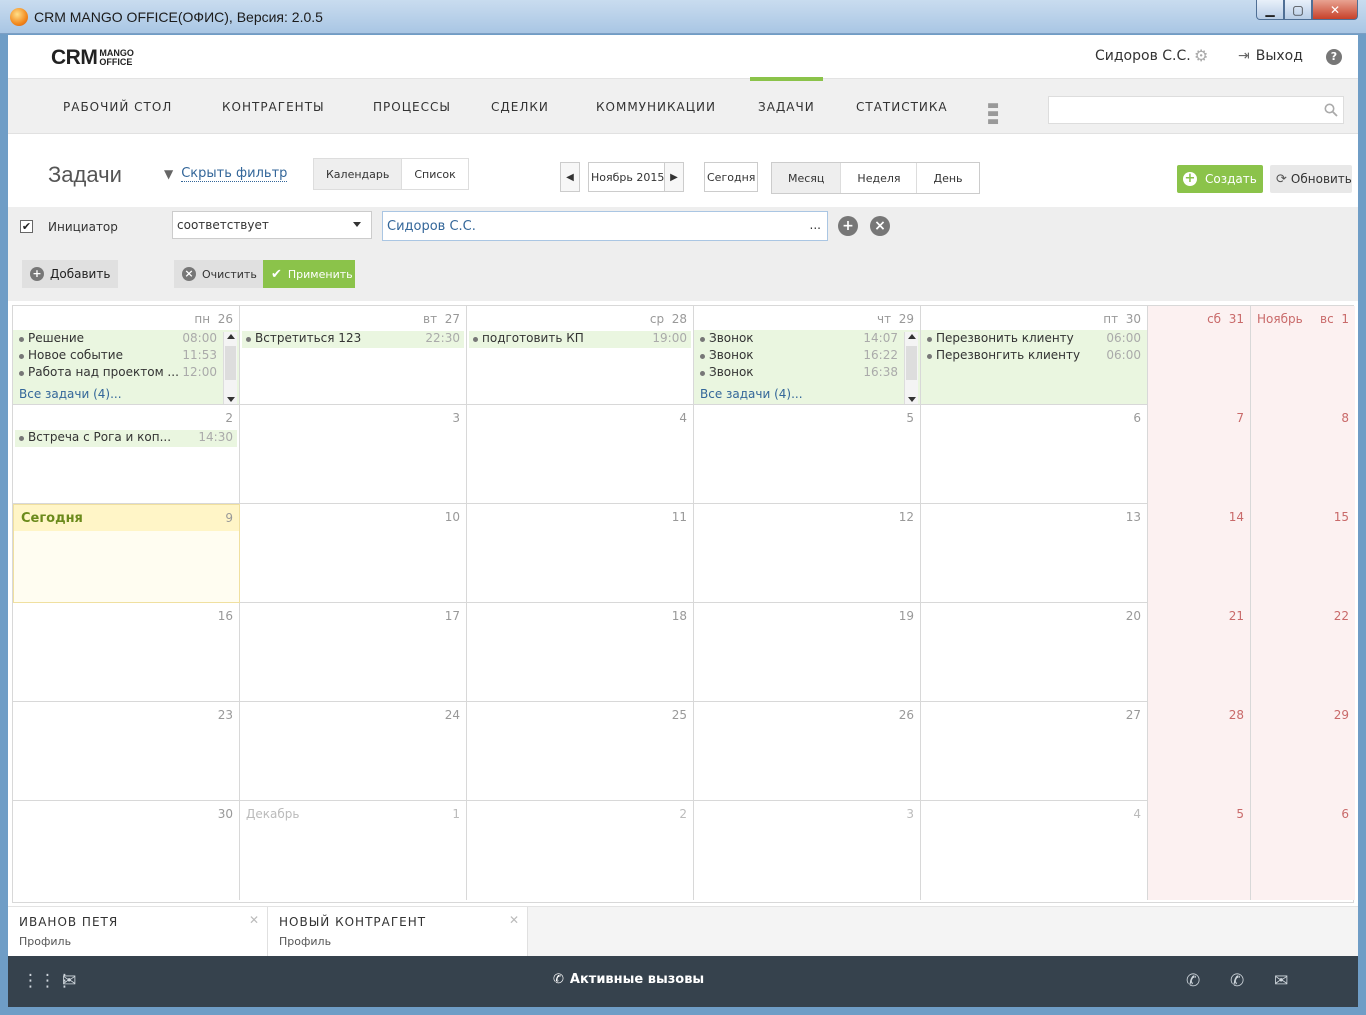  What do you see at coordinates (118, 373) in the screenshot?
I see `task-item: Работа над проектом ... 12:00` at bounding box center [118, 373].